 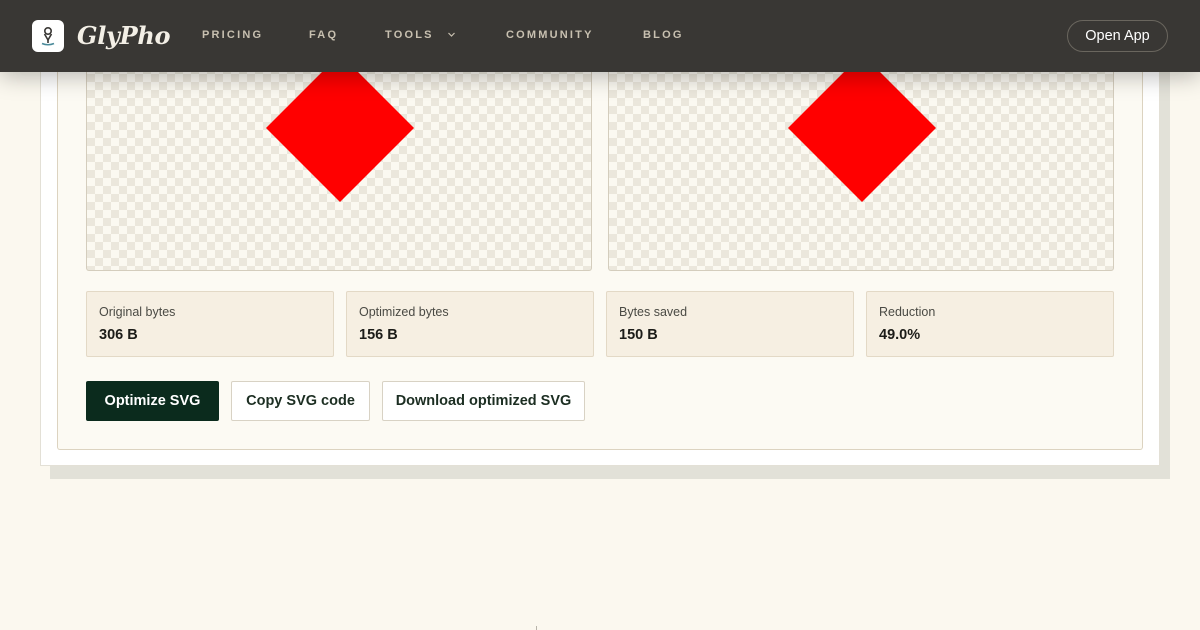 I want to click on download-optimized-svg-button: Download optimized SVG, so click(x=483, y=401).